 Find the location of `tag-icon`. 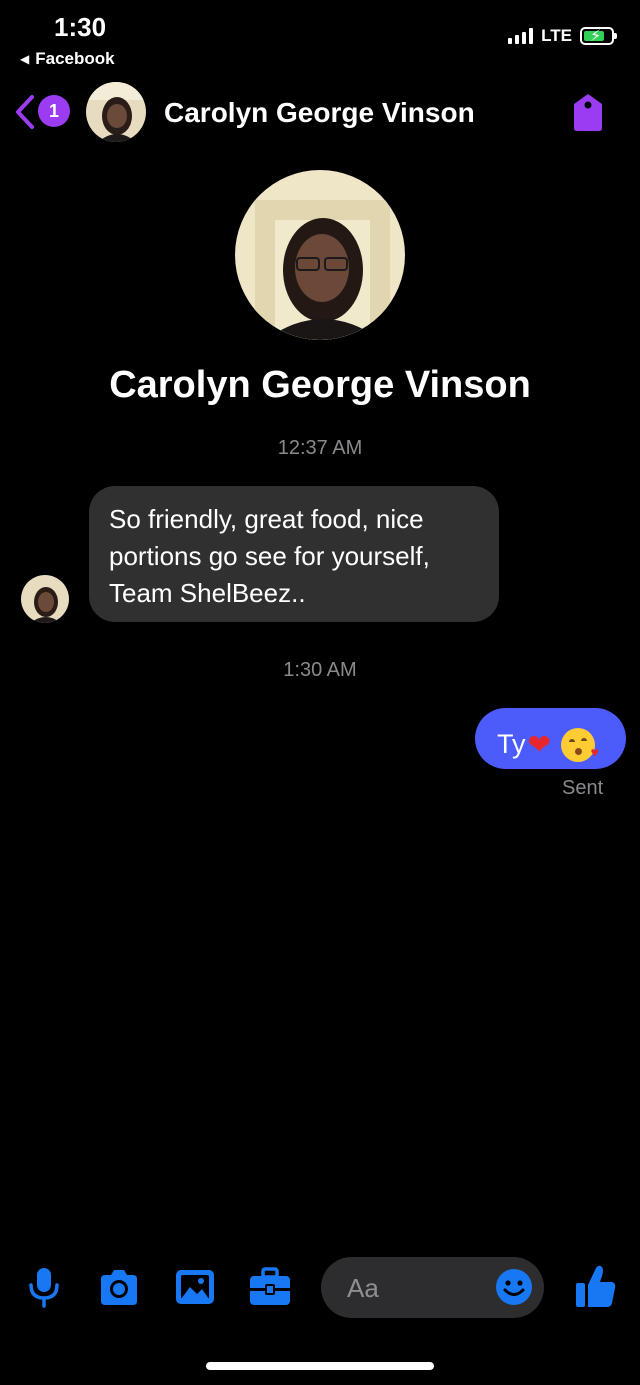

tag-icon is located at coordinates (588, 112).